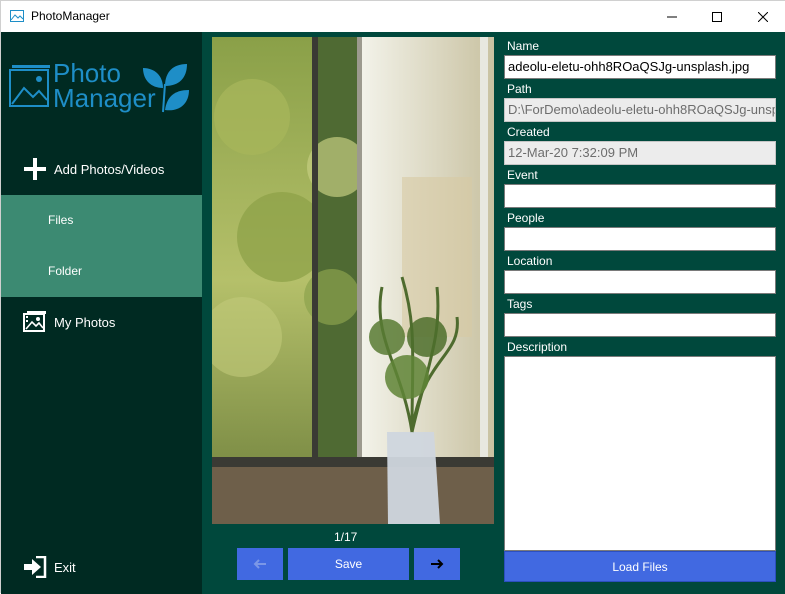 The height and width of the screenshot is (594, 785). I want to click on previous-photo-button, so click(260, 564).